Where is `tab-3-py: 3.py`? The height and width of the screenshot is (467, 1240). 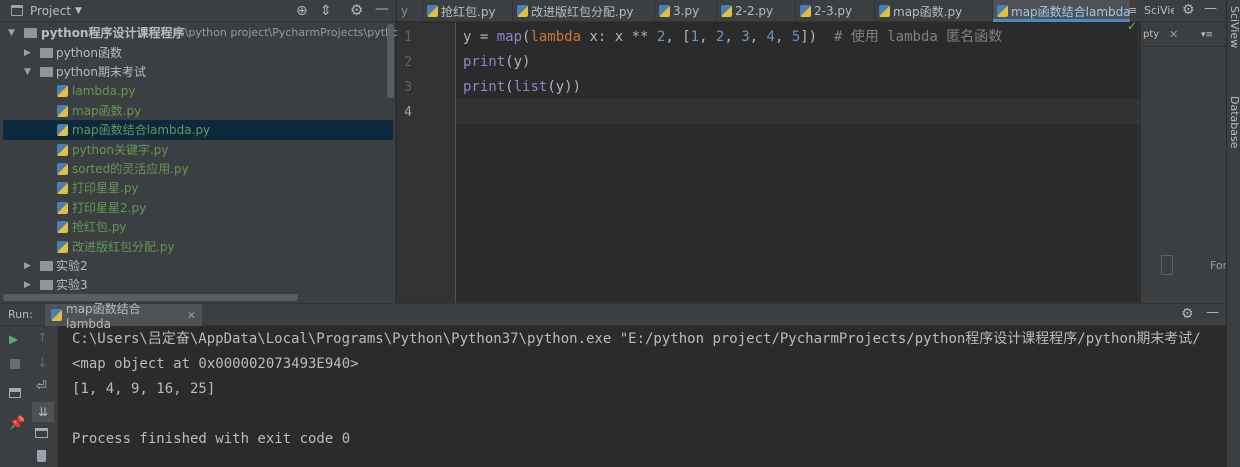 tab-3-py: 3.py is located at coordinates (686, 11).